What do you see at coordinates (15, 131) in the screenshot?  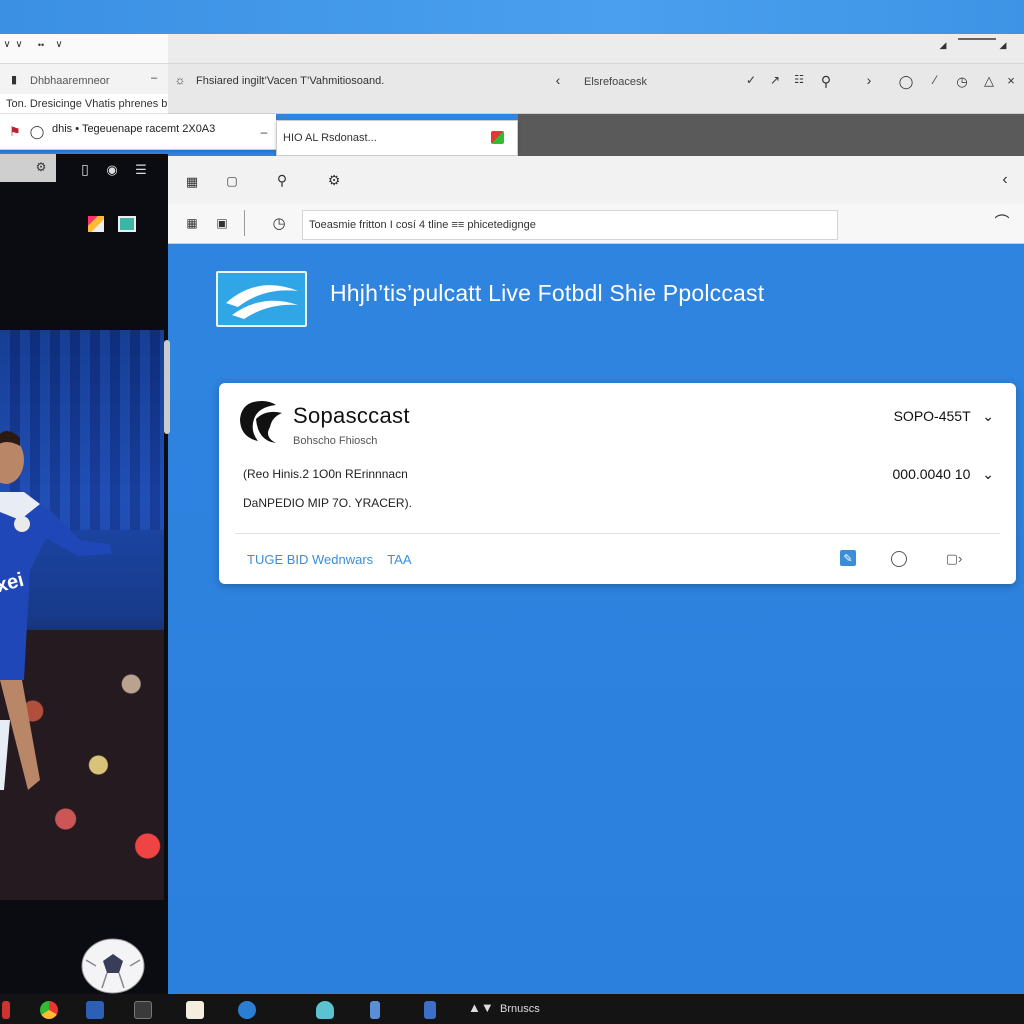 I see `flag-icon: ⚑` at bounding box center [15, 131].